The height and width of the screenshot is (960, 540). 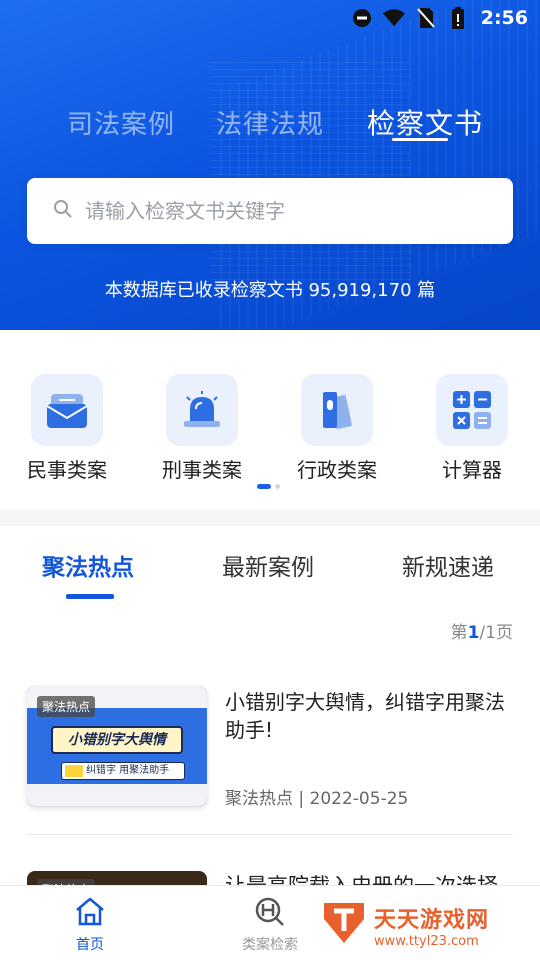 I want to click on watermark-url: www.ttyl23.com, so click(x=426, y=941).